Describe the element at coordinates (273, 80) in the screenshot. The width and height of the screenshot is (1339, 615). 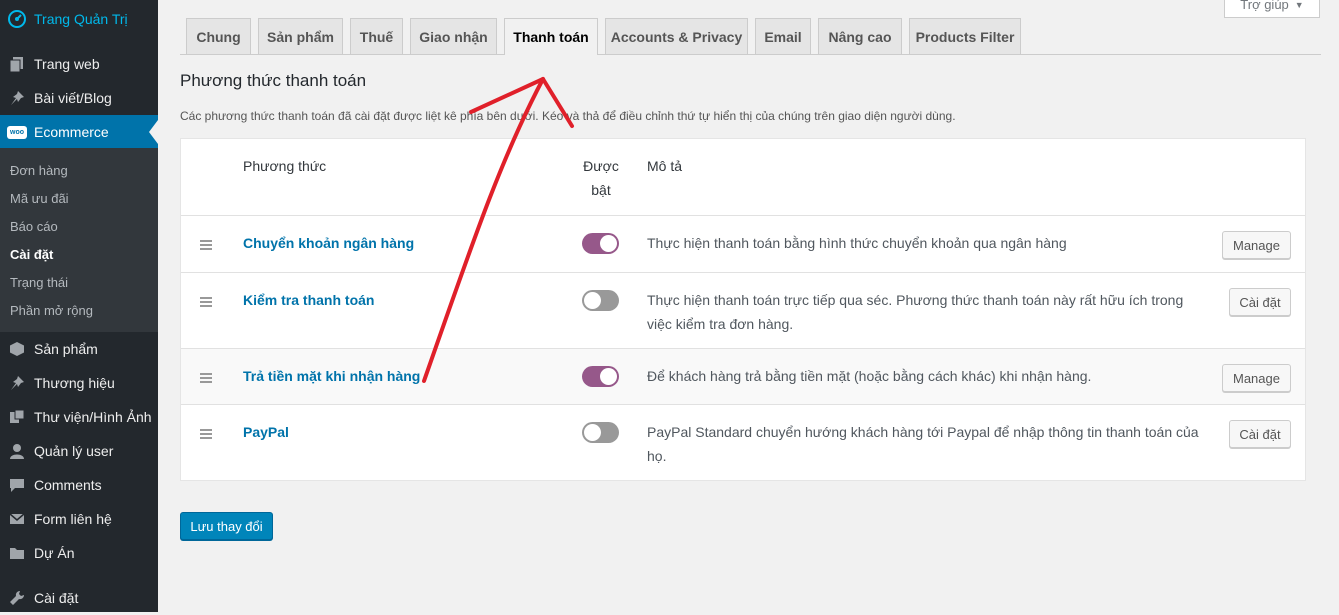
I see `page-title: Phương thức thanh toán` at that location.